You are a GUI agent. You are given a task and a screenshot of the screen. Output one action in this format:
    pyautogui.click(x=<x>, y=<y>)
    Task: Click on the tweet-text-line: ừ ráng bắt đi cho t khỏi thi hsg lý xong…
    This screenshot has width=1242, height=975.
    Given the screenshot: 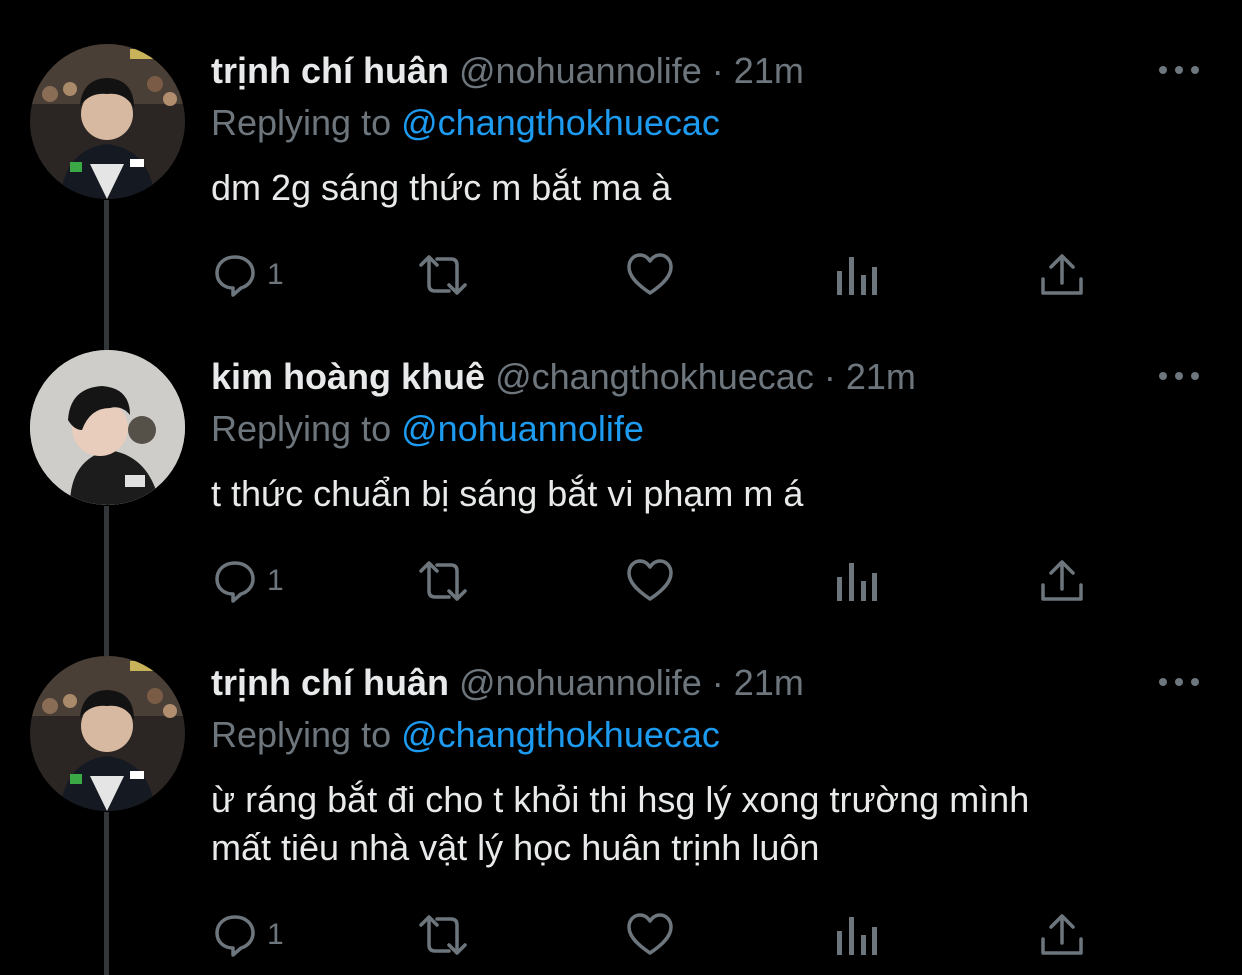 What is the action you would take?
    pyautogui.click(x=620, y=799)
    